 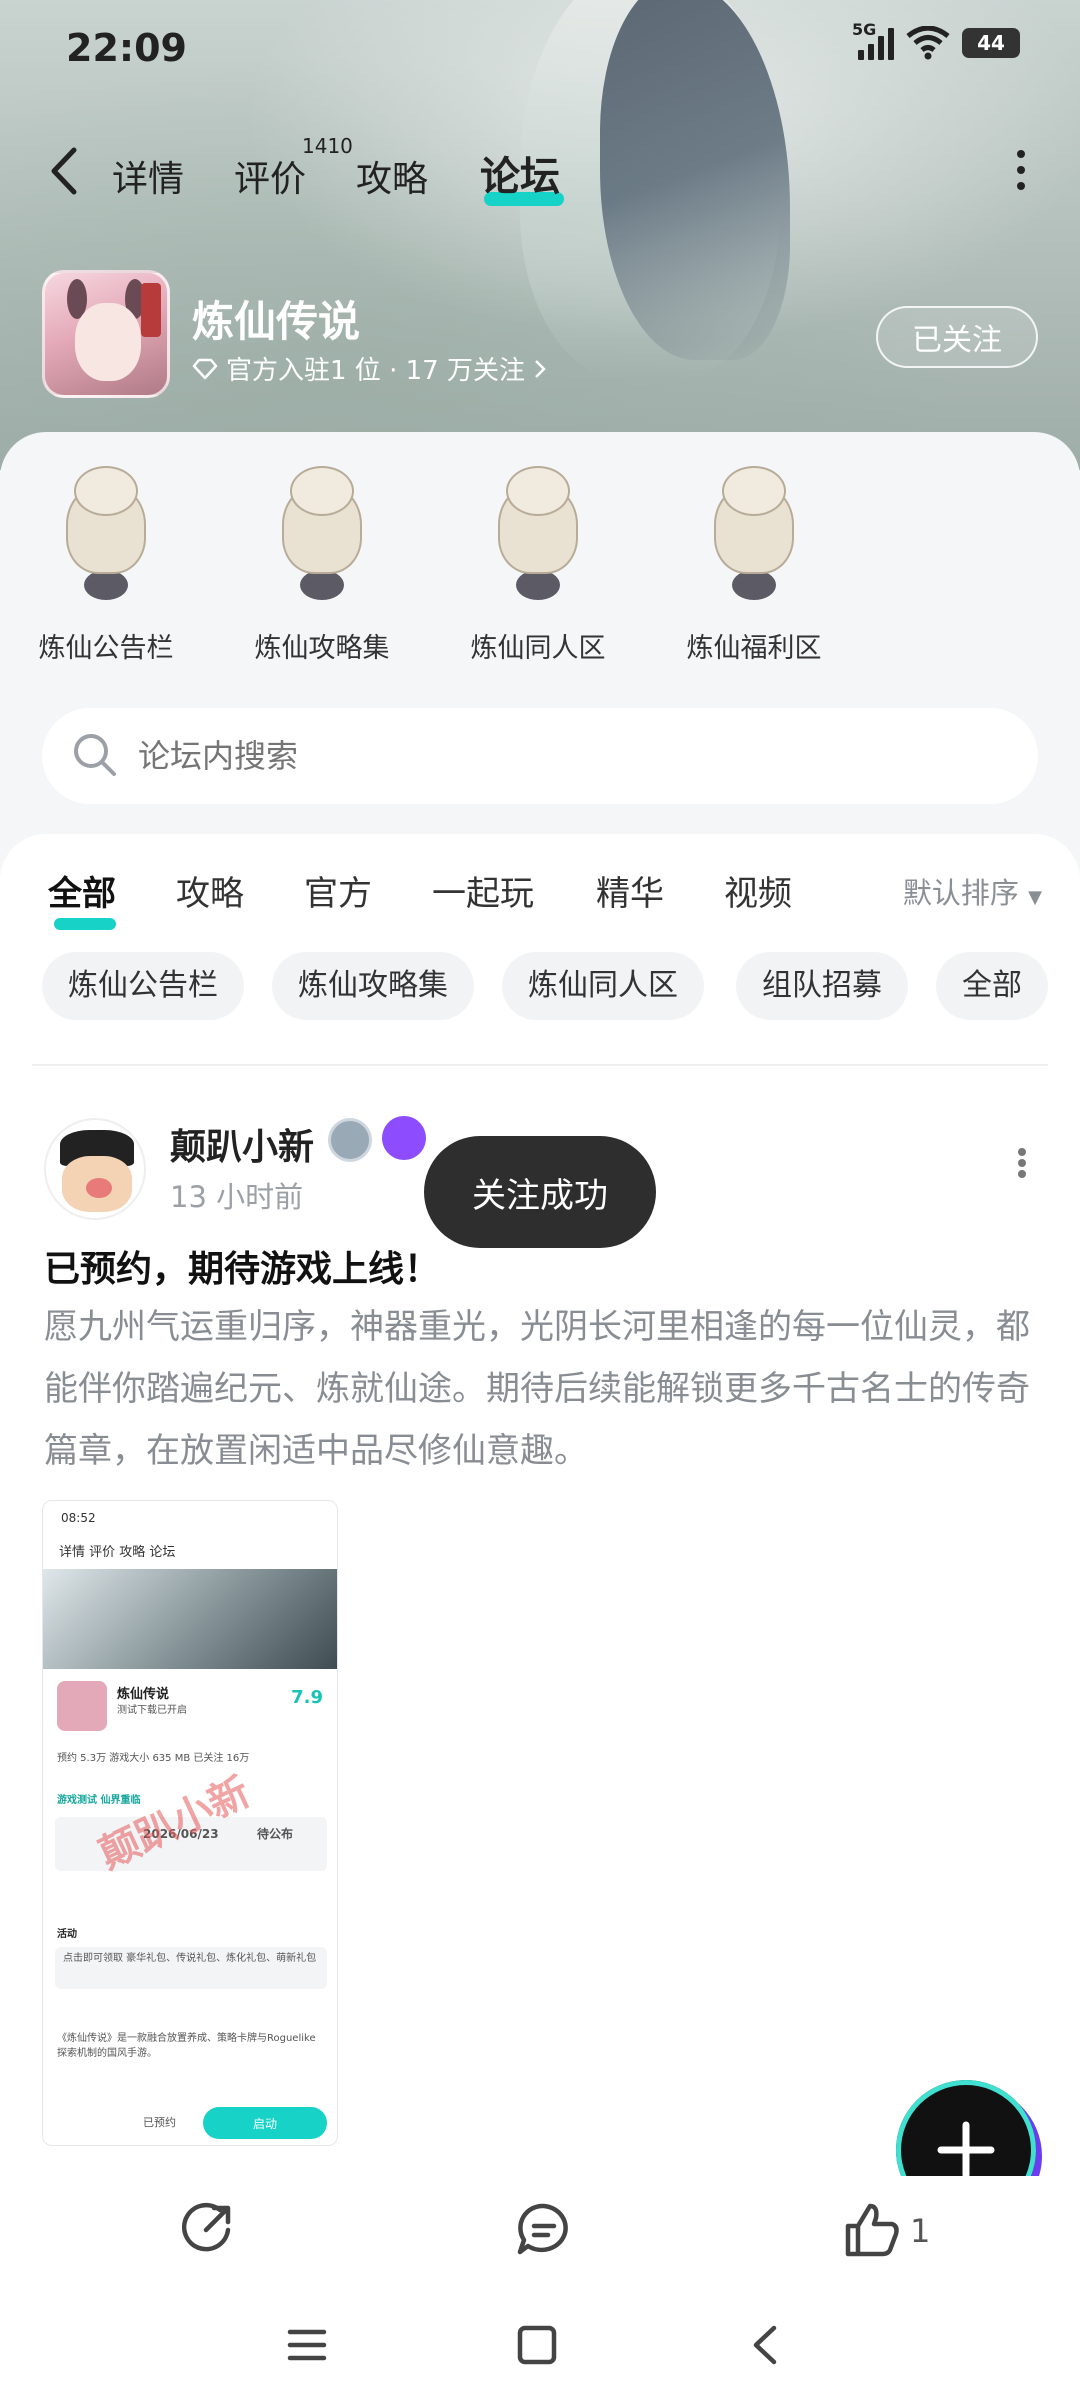 What do you see at coordinates (126, 48) in the screenshot?
I see `status-time: 22:09` at bounding box center [126, 48].